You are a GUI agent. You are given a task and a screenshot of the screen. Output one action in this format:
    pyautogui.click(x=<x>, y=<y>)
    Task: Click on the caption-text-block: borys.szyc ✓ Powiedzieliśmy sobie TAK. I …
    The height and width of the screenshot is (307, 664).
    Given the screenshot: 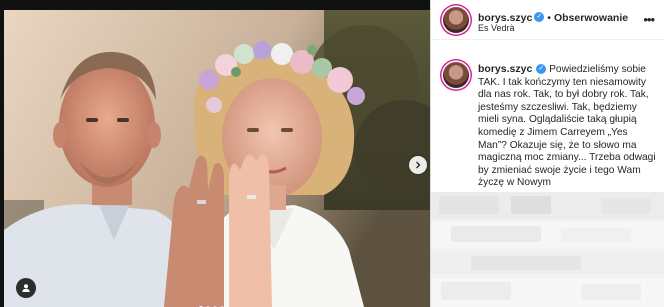 What is the action you would take?
    pyautogui.click(x=568, y=126)
    